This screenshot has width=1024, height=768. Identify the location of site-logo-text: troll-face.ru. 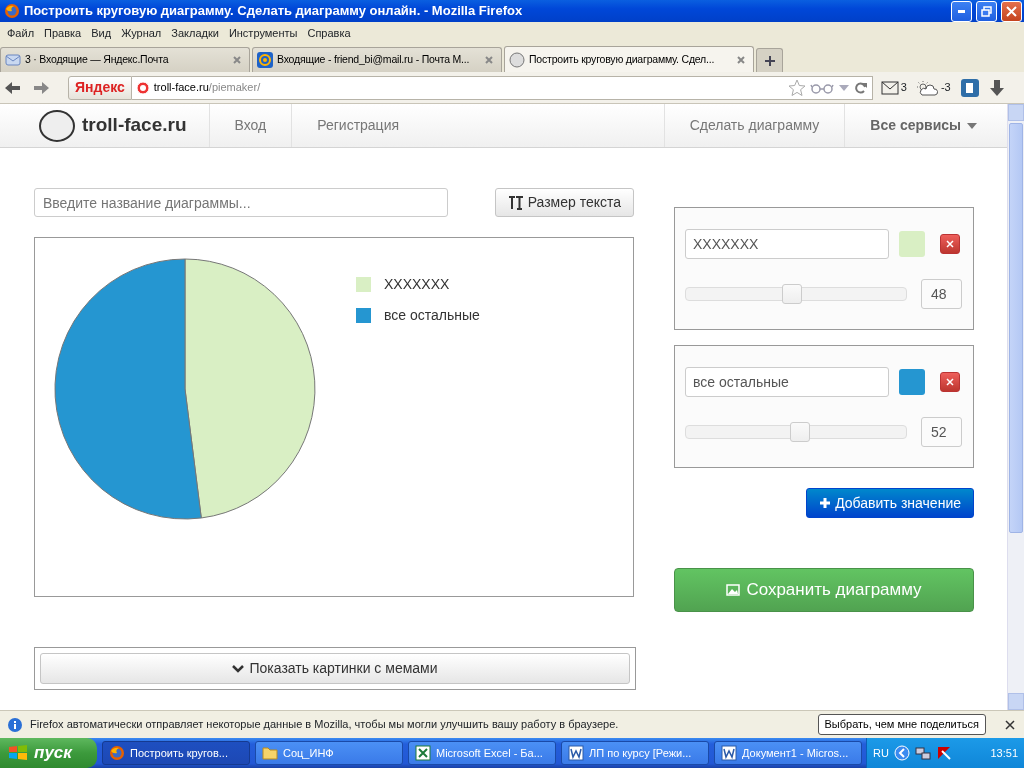
(134, 125).